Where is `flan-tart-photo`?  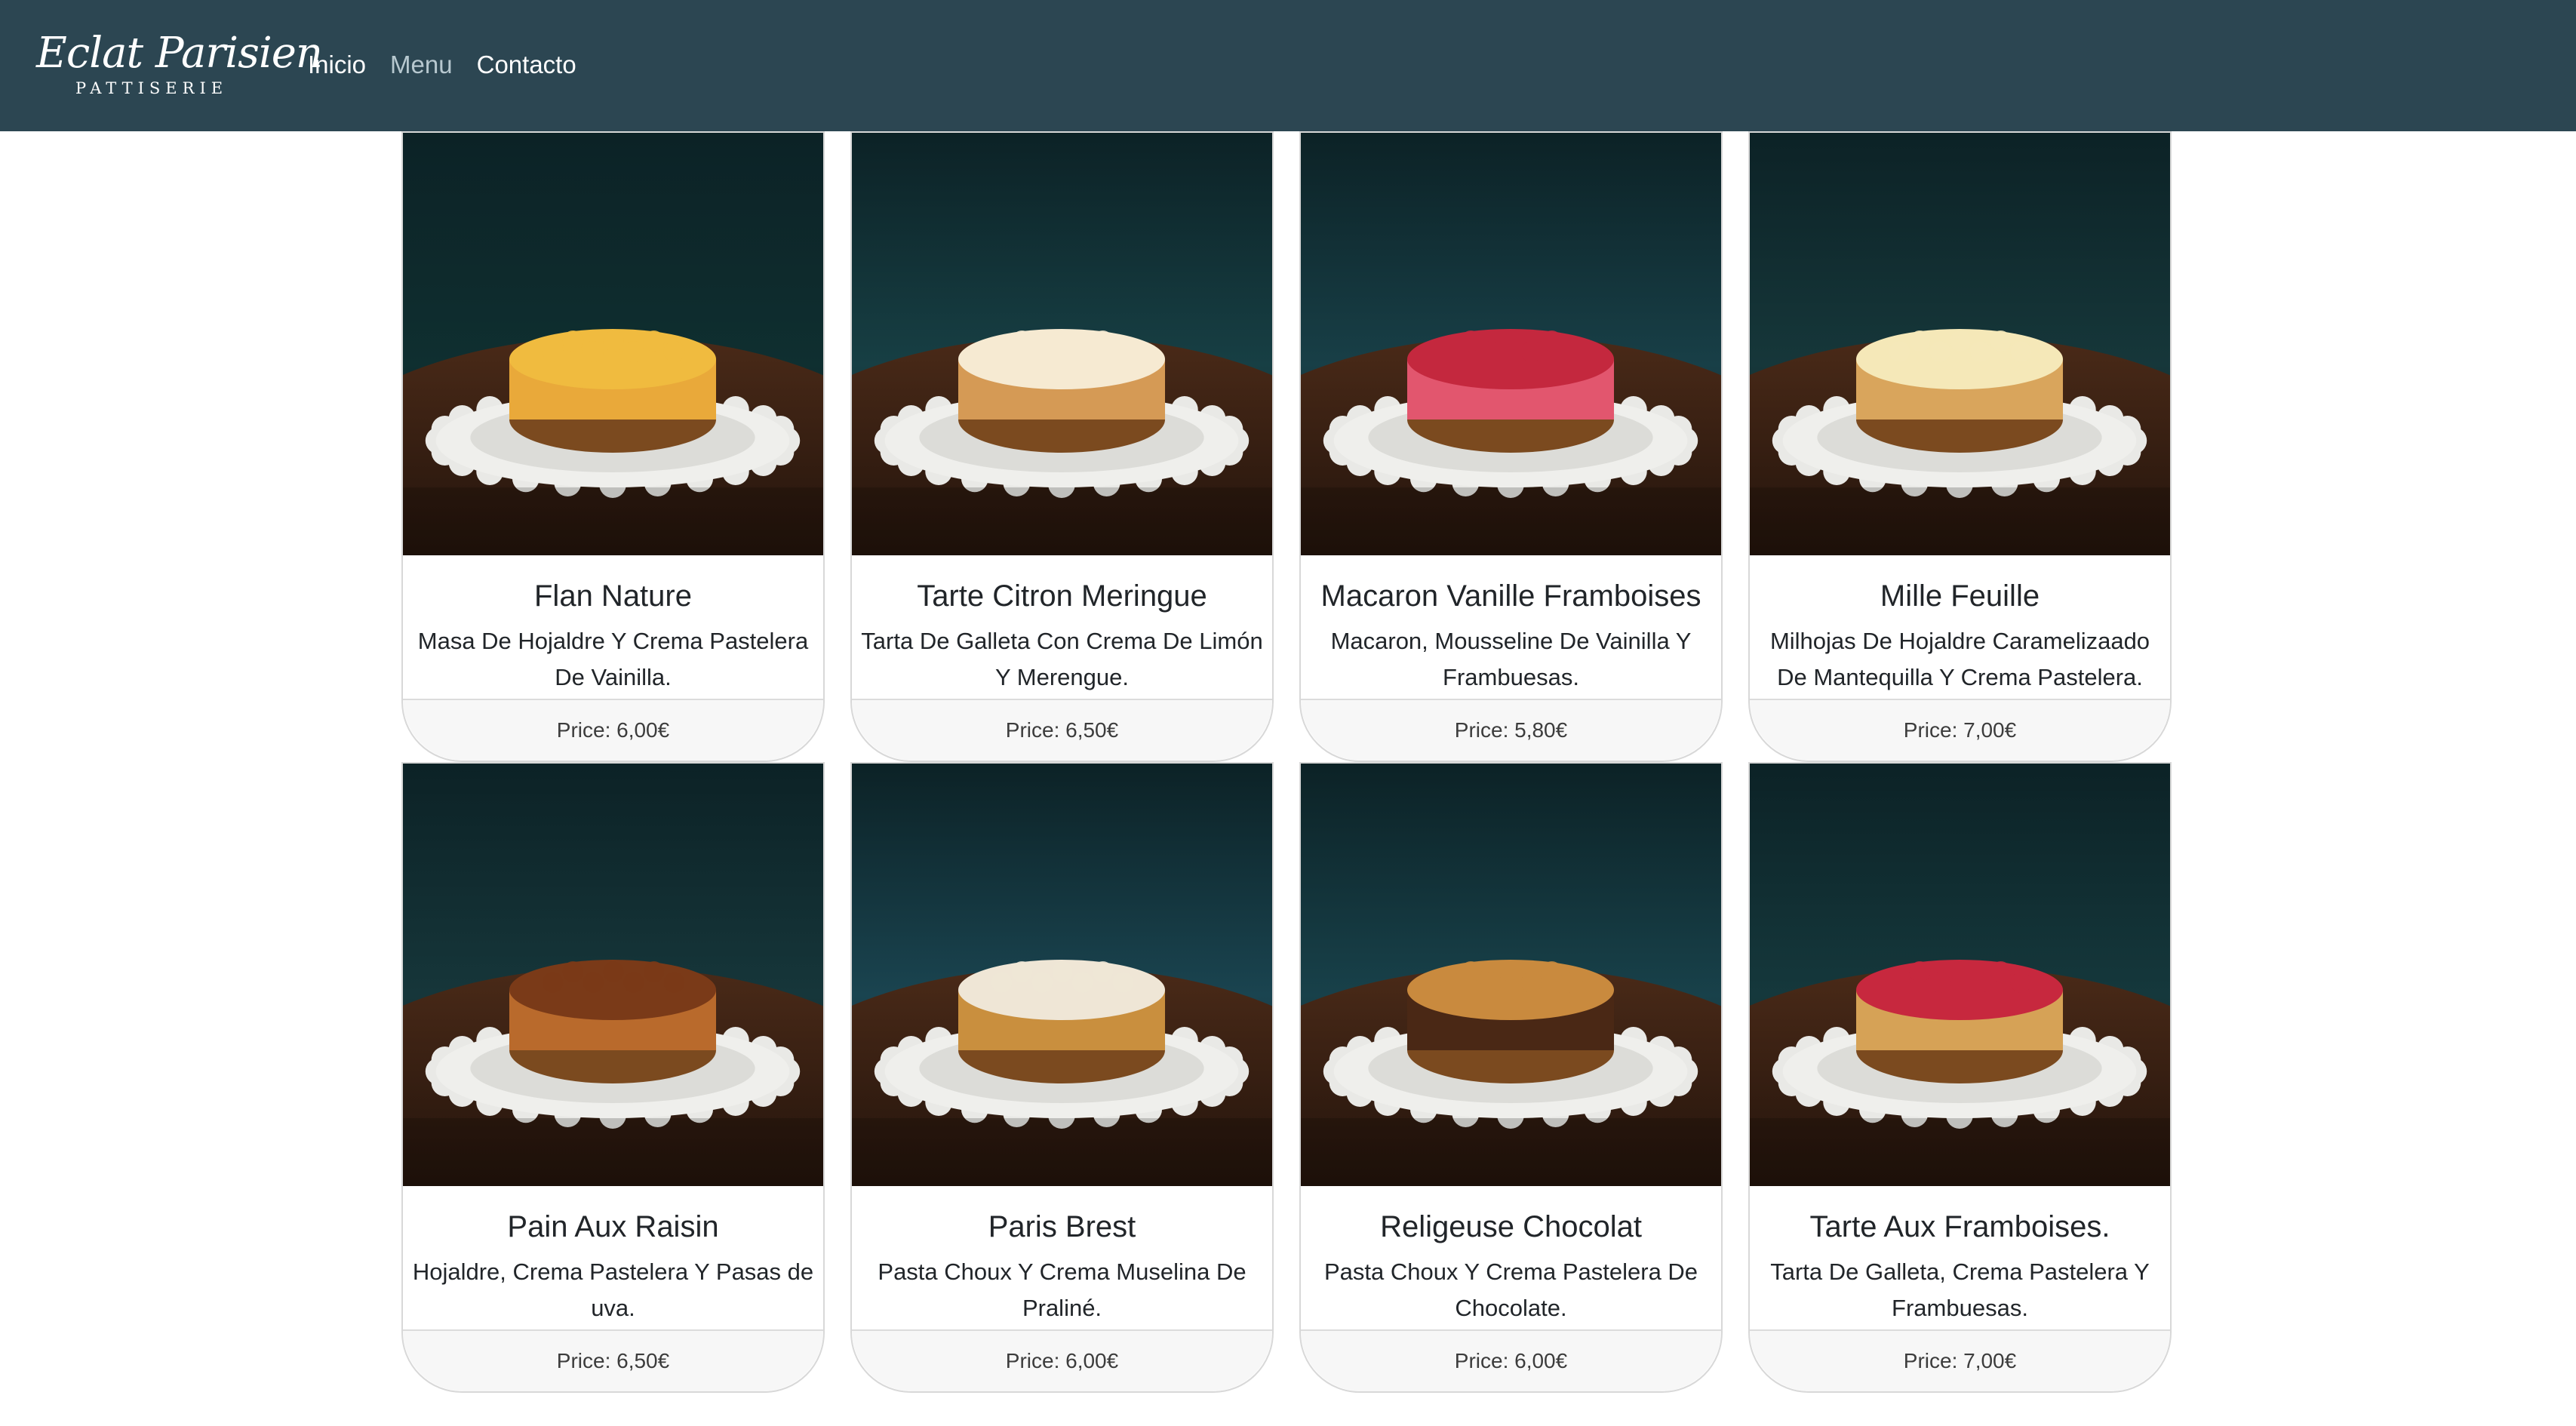
flan-tart-photo is located at coordinates (613, 344).